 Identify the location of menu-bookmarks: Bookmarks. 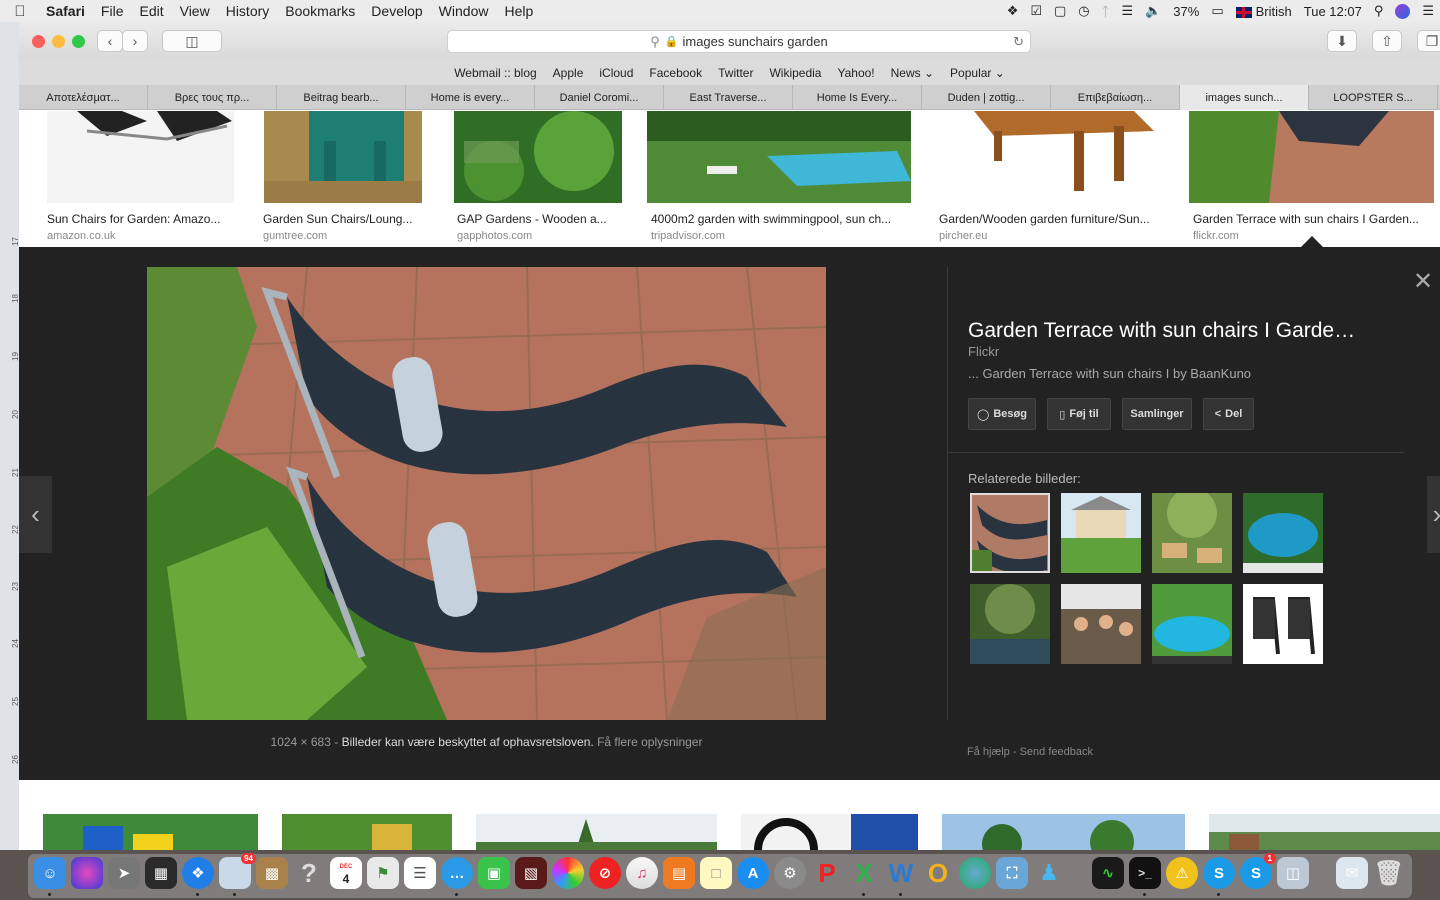
(320, 11).